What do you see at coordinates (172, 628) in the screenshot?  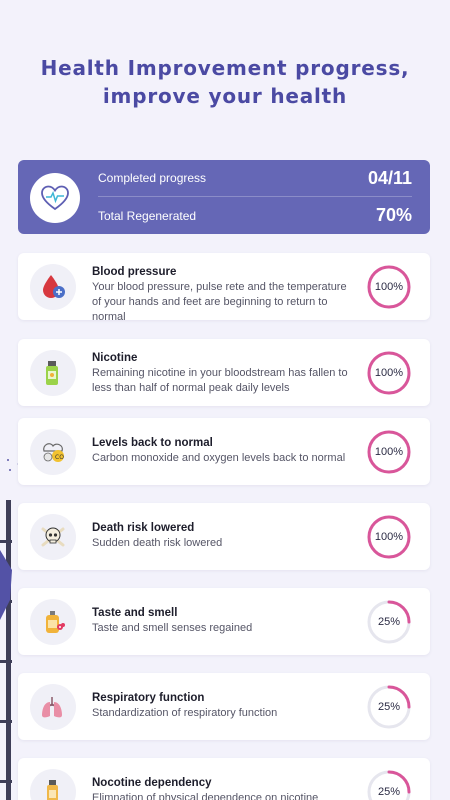 I see `milestone-description: Taste and smell senses regained` at bounding box center [172, 628].